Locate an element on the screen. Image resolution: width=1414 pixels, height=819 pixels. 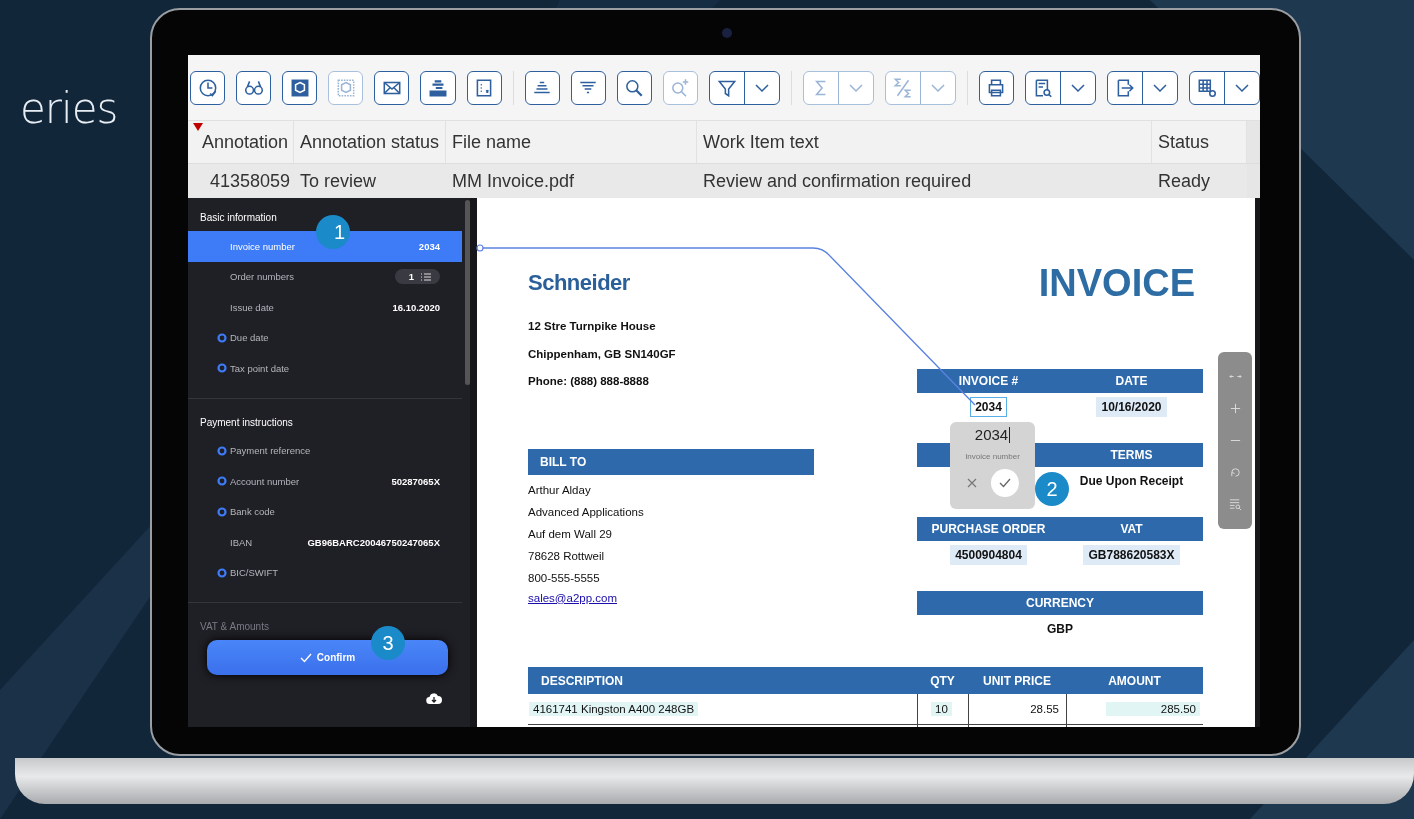
meta-heading: INVOICE # is located at coordinates (988, 381).